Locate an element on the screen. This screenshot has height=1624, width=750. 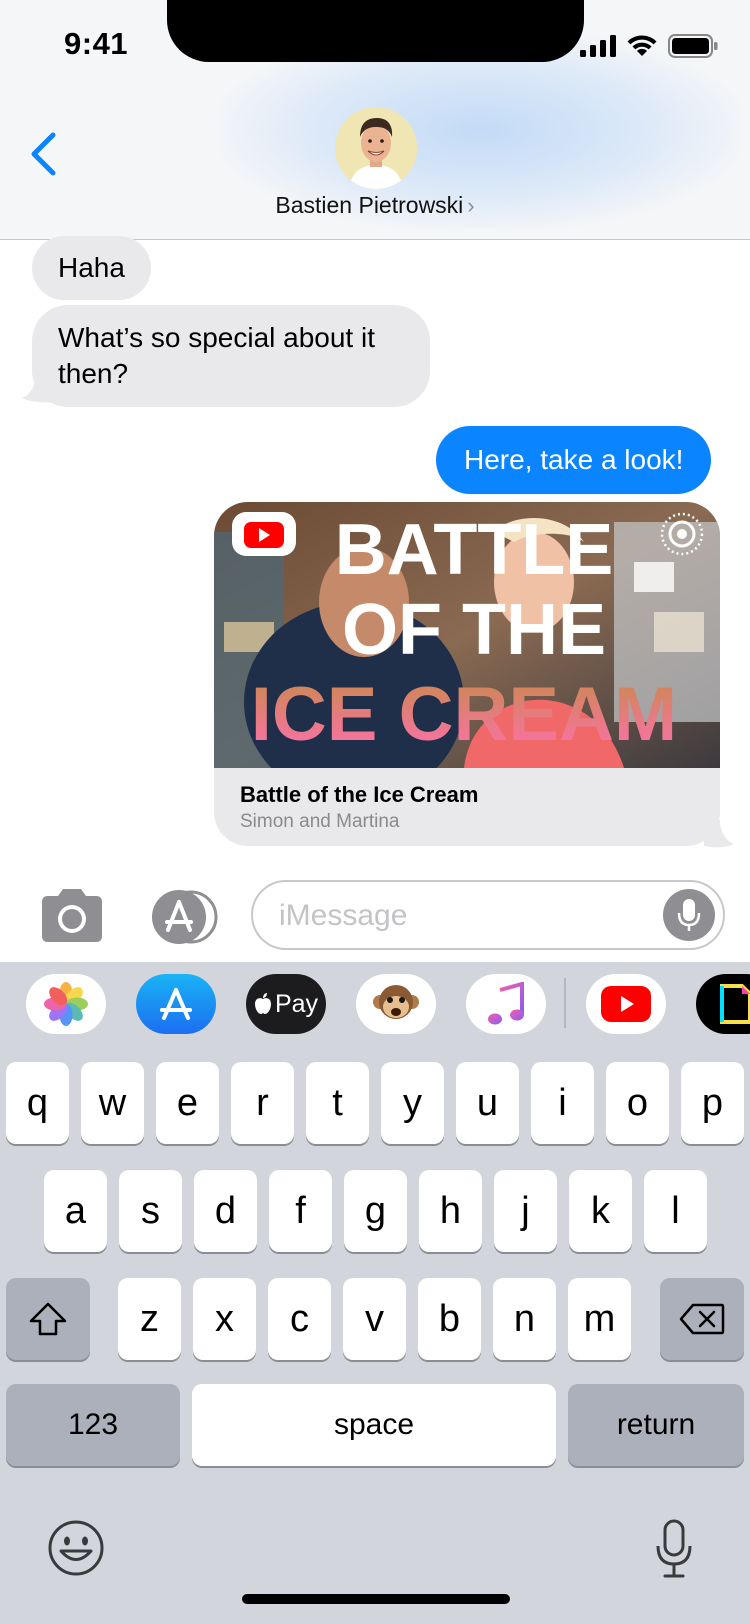
key-y: y is located at coordinates (412, 1103).